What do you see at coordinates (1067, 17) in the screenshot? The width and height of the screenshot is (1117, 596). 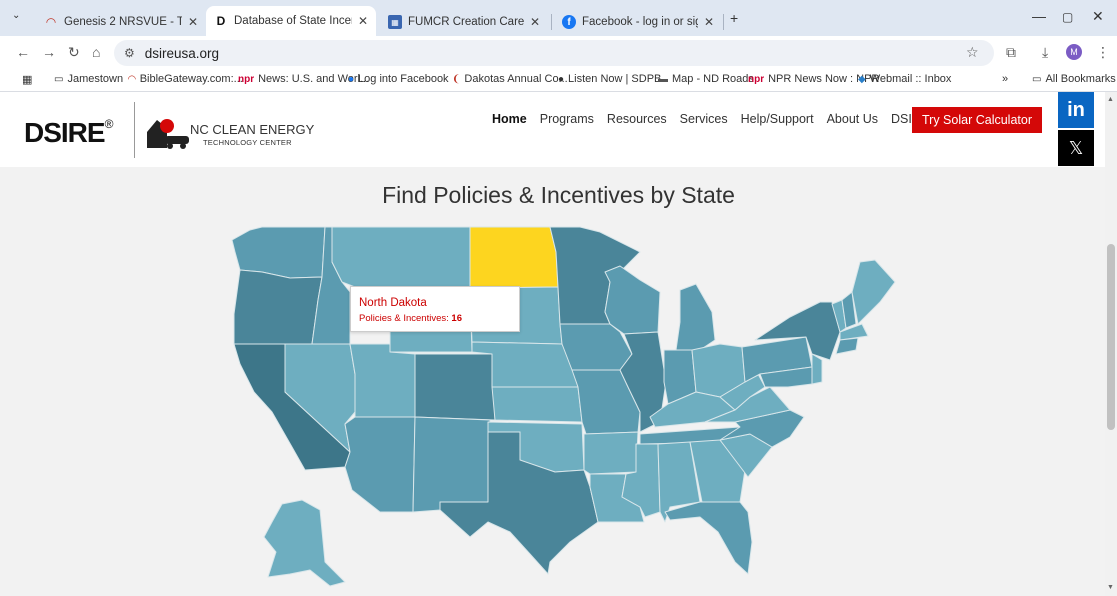 I see `restore-icon: ▢` at bounding box center [1067, 17].